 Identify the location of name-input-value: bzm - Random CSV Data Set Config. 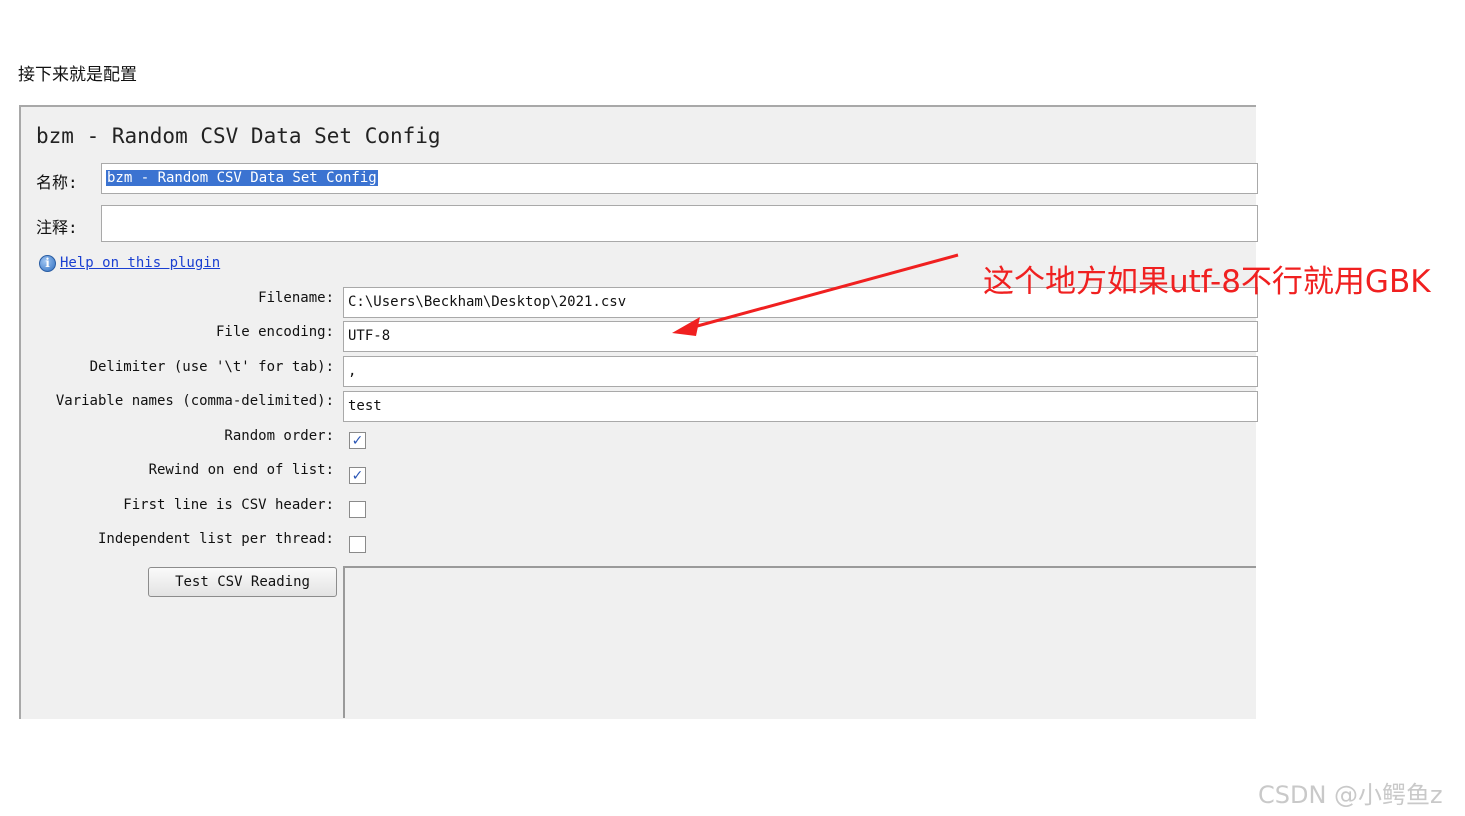
(242, 178).